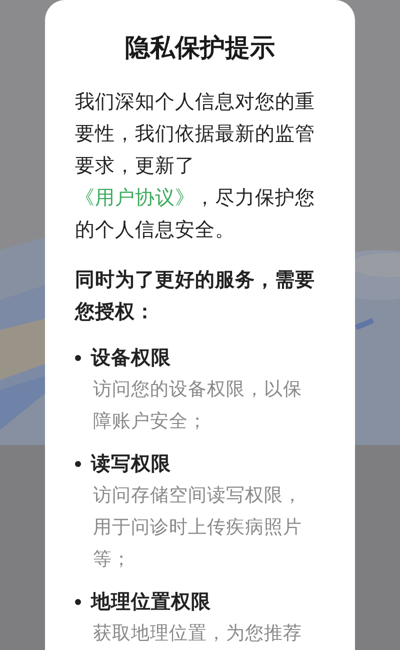 The height and width of the screenshot is (650, 400). What do you see at coordinates (195, 296) in the screenshot?
I see `permission-request-text: 同时为了更好的服务，需要您授权：` at bounding box center [195, 296].